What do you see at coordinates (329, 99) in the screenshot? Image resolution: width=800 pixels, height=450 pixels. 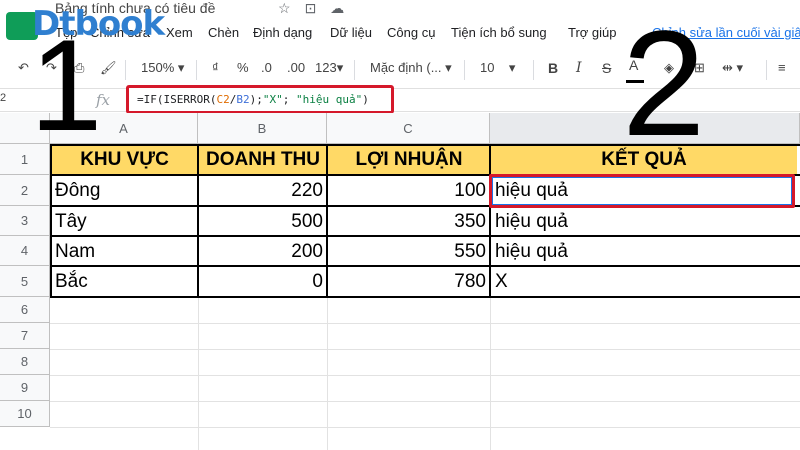 I see `formula-string-hieu-qua: "hiệu quả"` at bounding box center [329, 99].